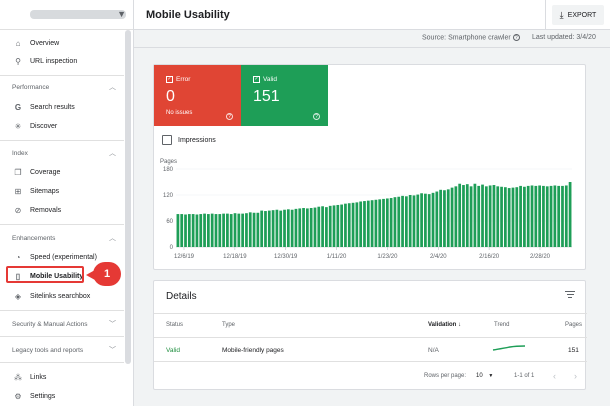 Image resolution: width=610 pixels, height=406 pixels. I want to click on google-icon: G, so click(18, 107).